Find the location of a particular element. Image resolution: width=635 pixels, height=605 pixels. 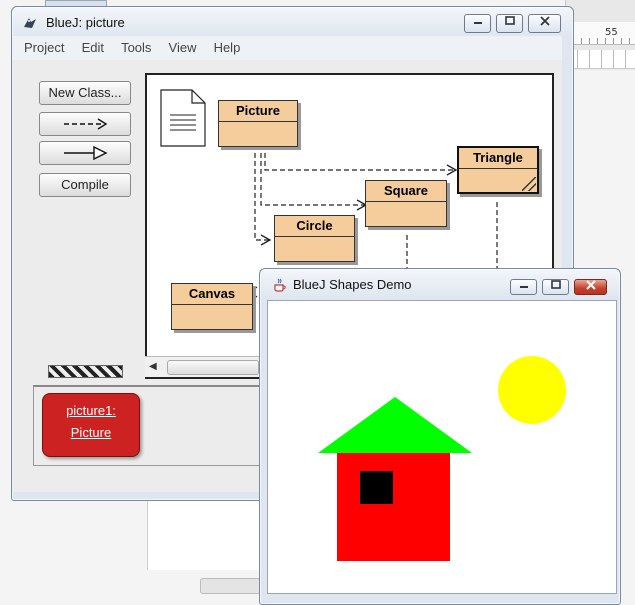

class-name: Triangle is located at coordinates (498, 158).